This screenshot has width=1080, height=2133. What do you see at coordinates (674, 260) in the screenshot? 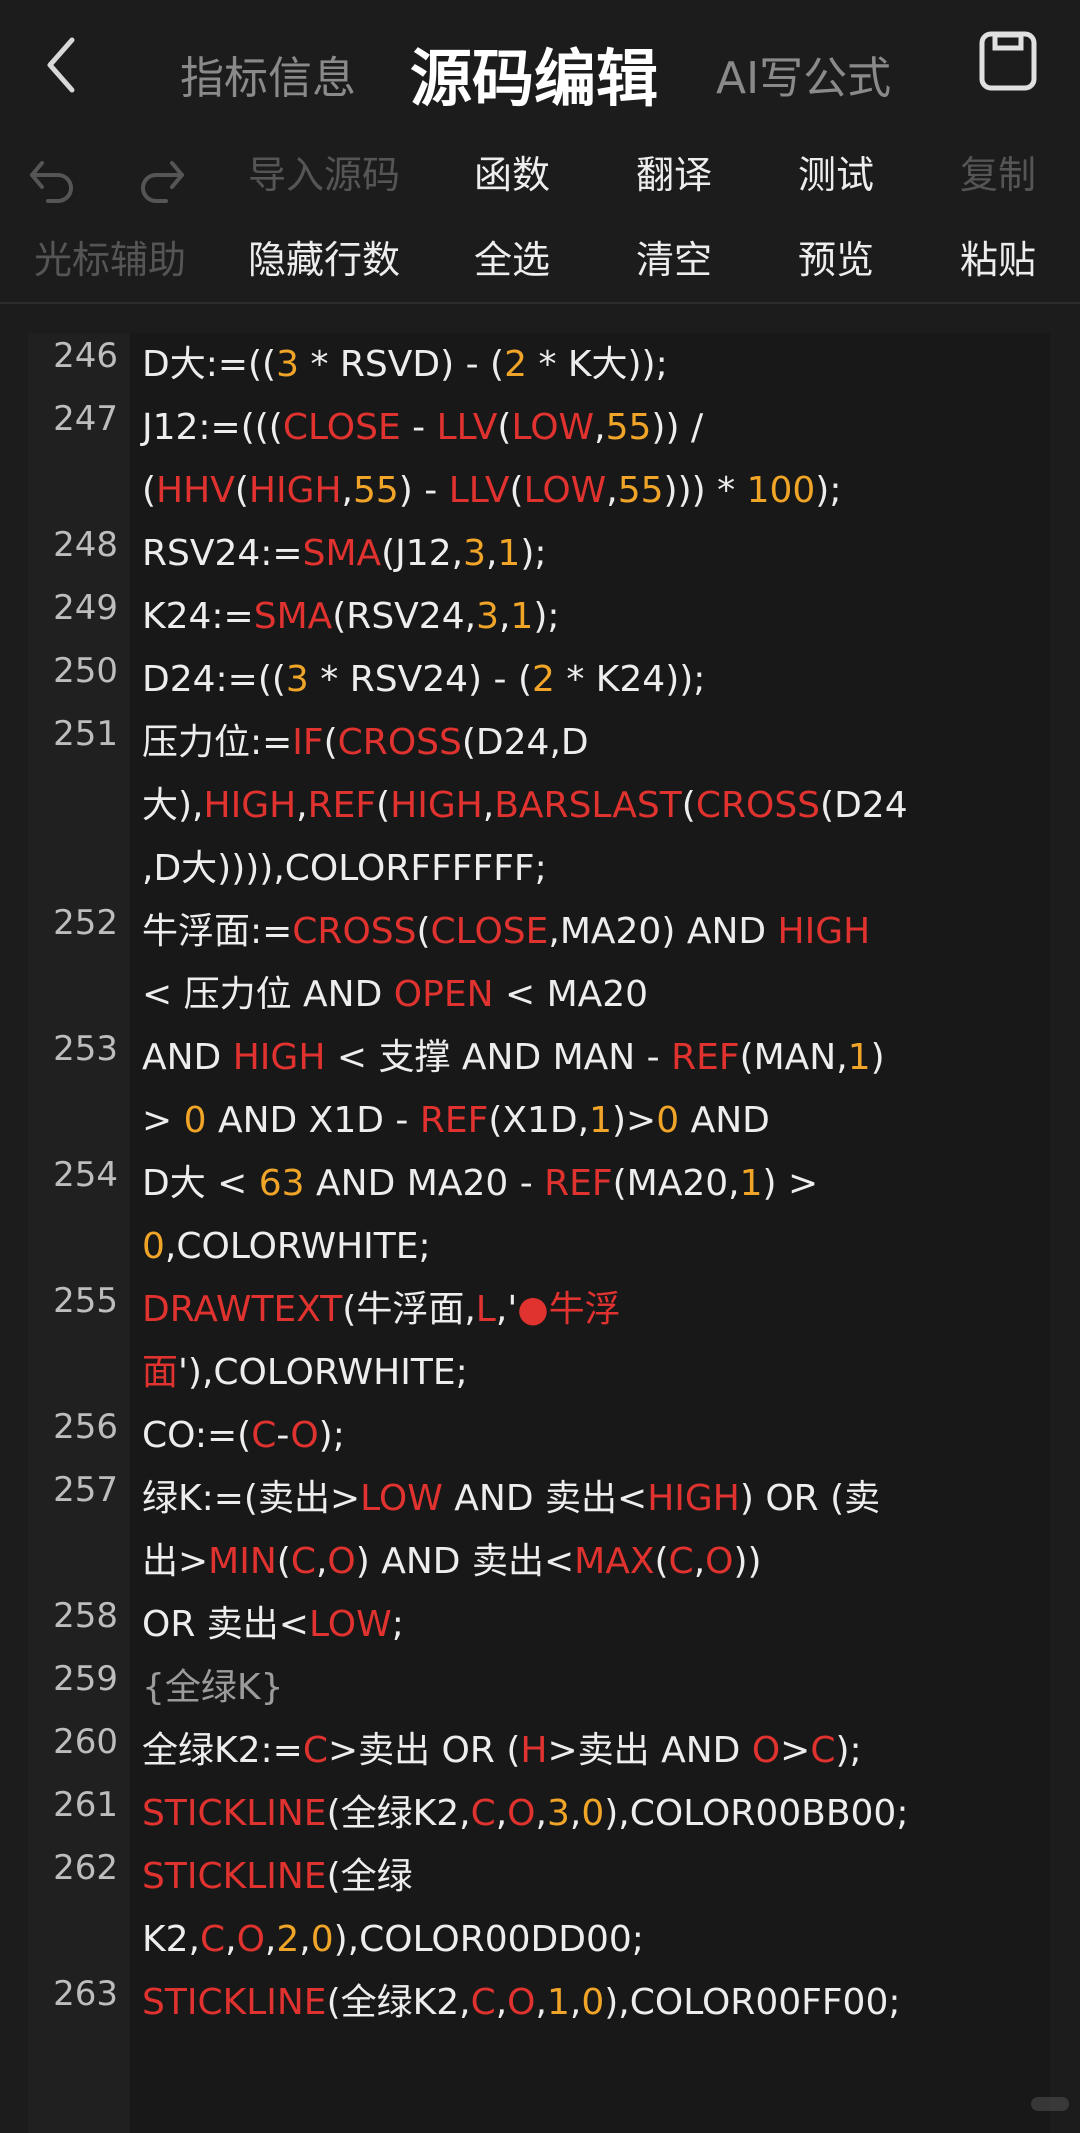
I see `clear-button: 清空` at bounding box center [674, 260].